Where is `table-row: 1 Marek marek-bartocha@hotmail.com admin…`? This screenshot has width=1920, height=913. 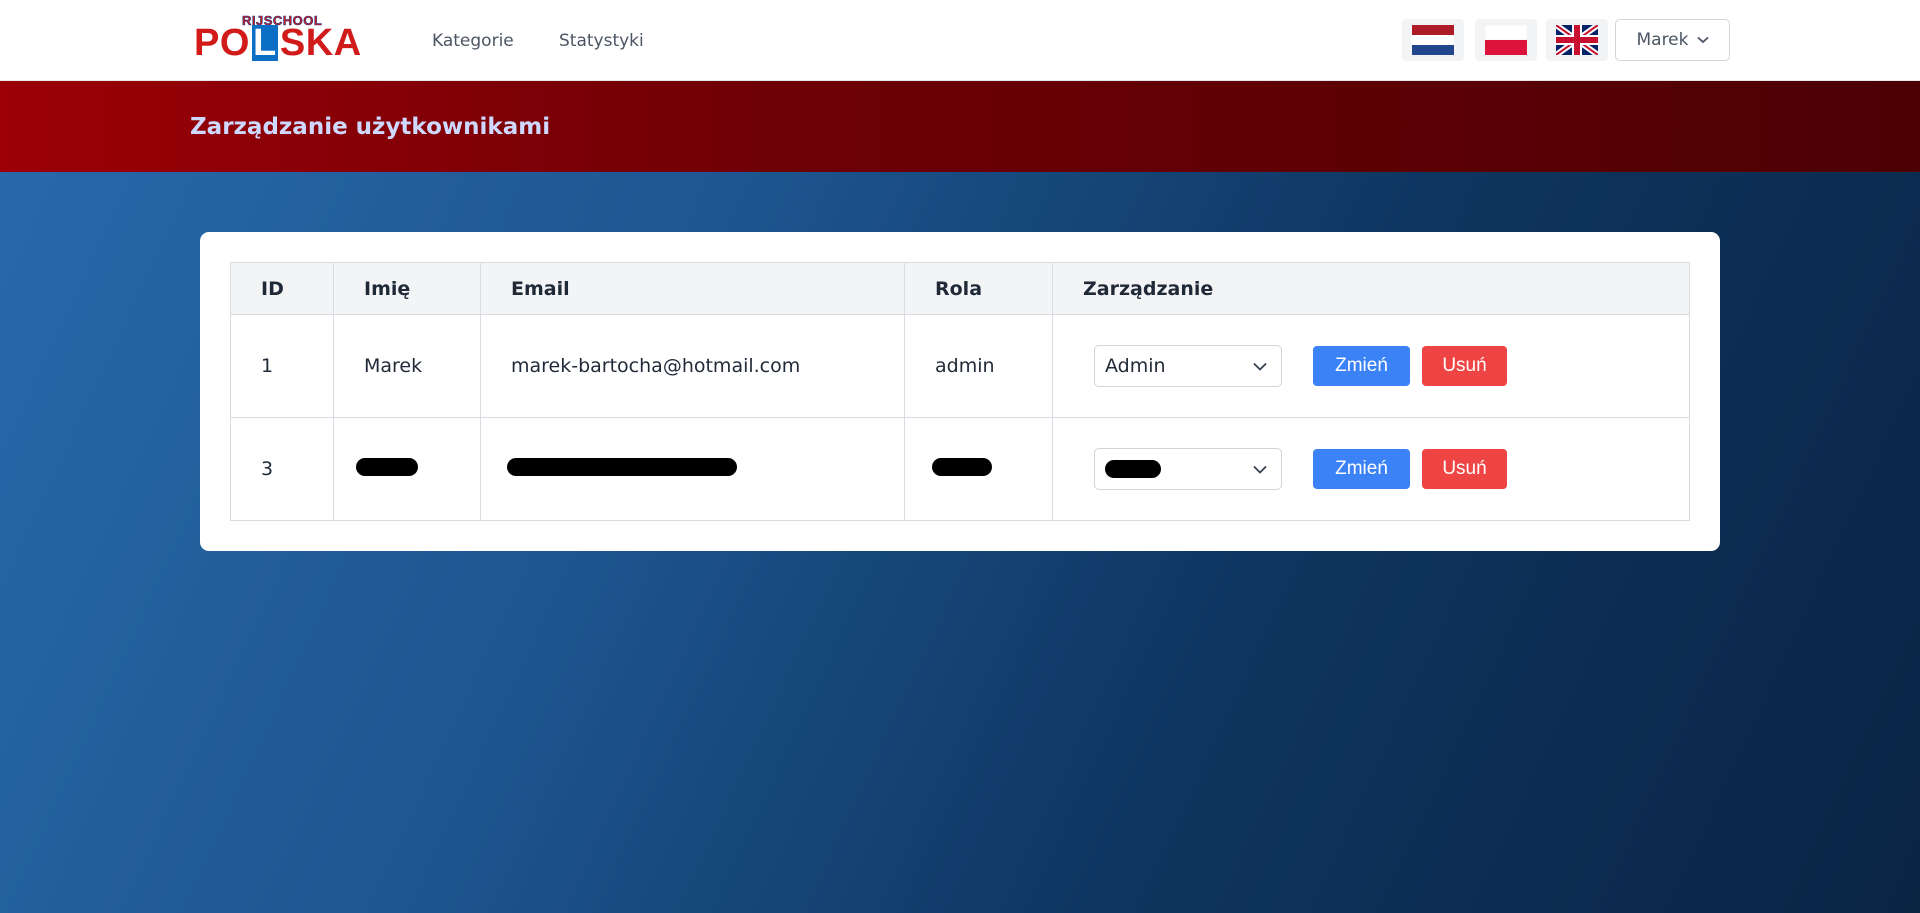 table-row: 1 Marek marek-bartocha@hotmail.com admin… is located at coordinates (960, 366).